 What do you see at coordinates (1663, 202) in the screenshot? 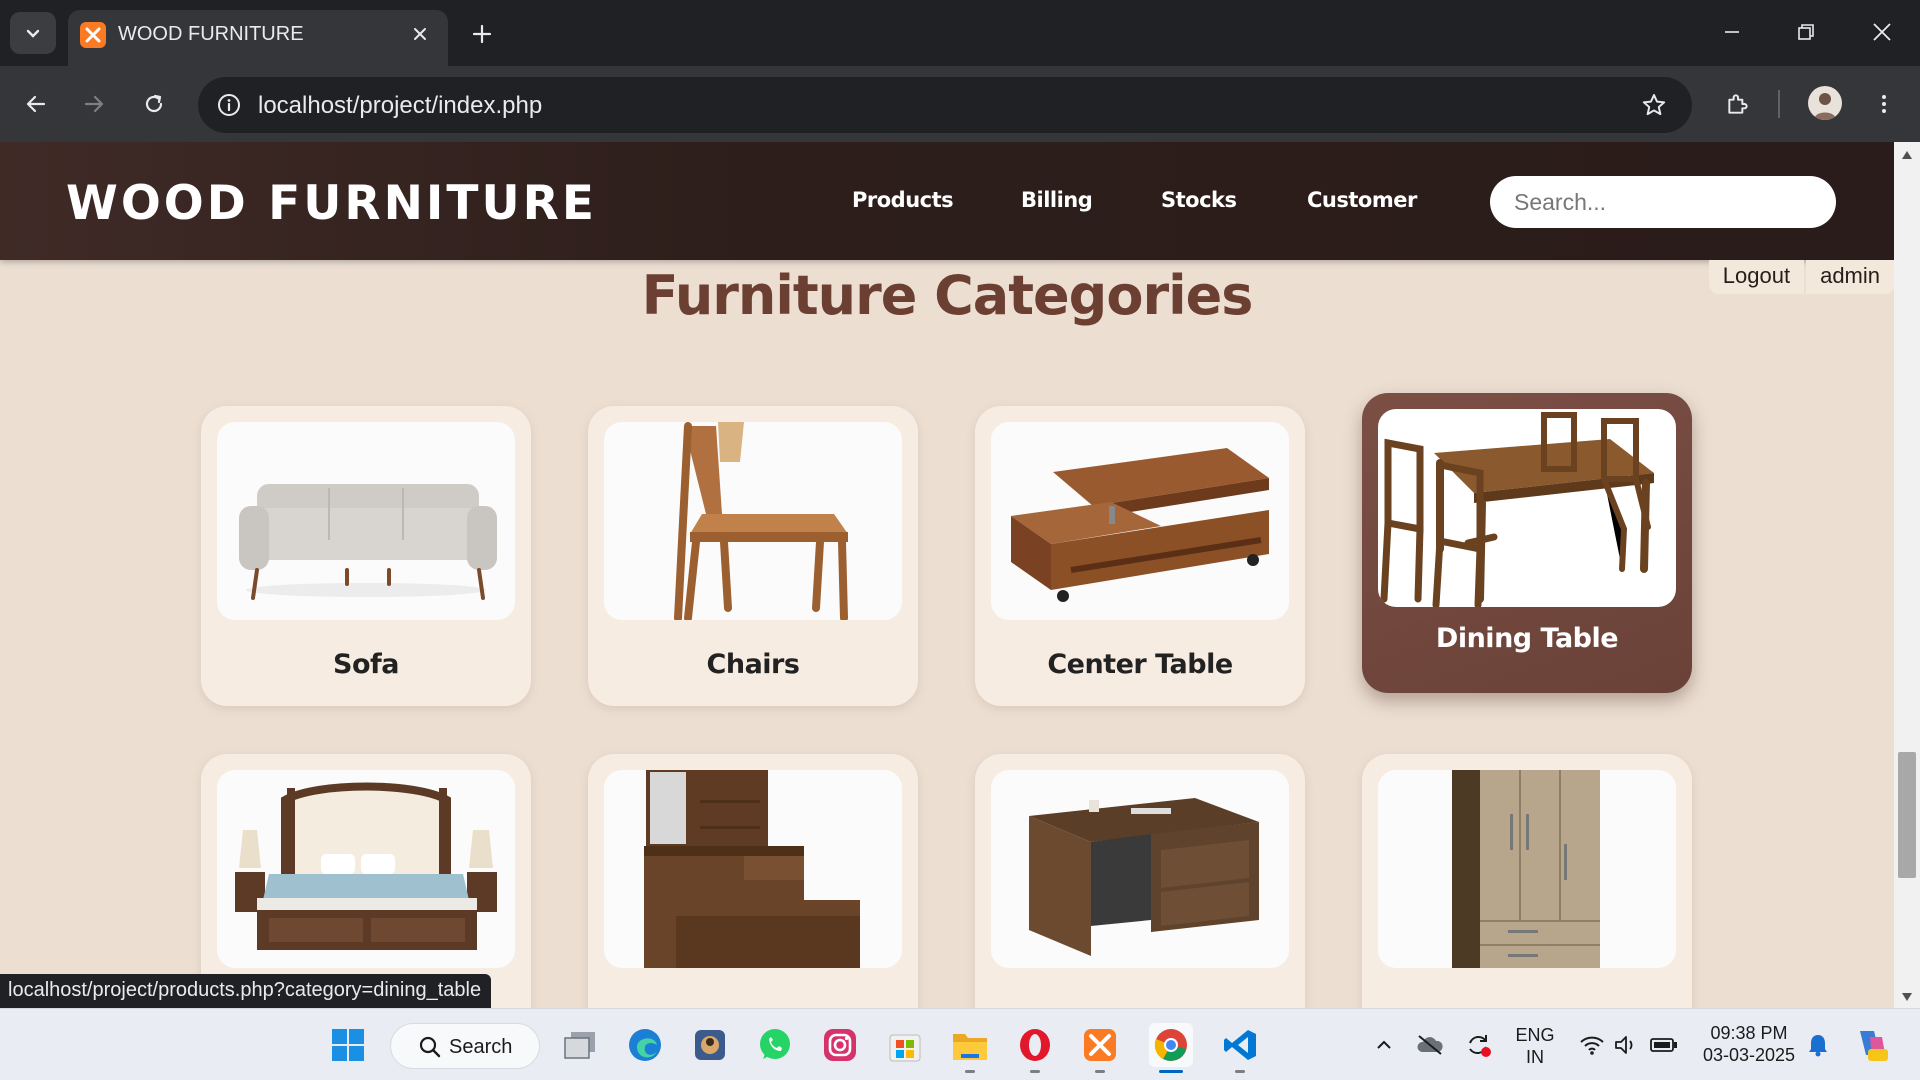
I see `site-search-input` at bounding box center [1663, 202].